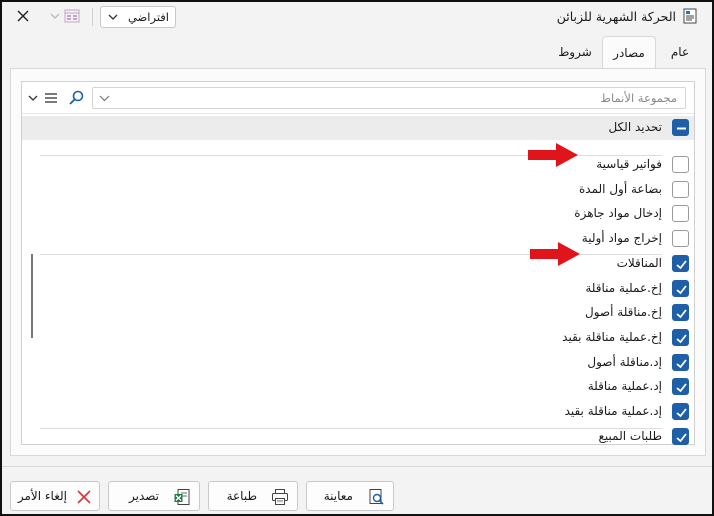 This screenshot has width=714, height=516. What do you see at coordinates (623, 287) in the screenshot?
I see `pattern-label: إخ.عملية مناقلة` at bounding box center [623, 287].